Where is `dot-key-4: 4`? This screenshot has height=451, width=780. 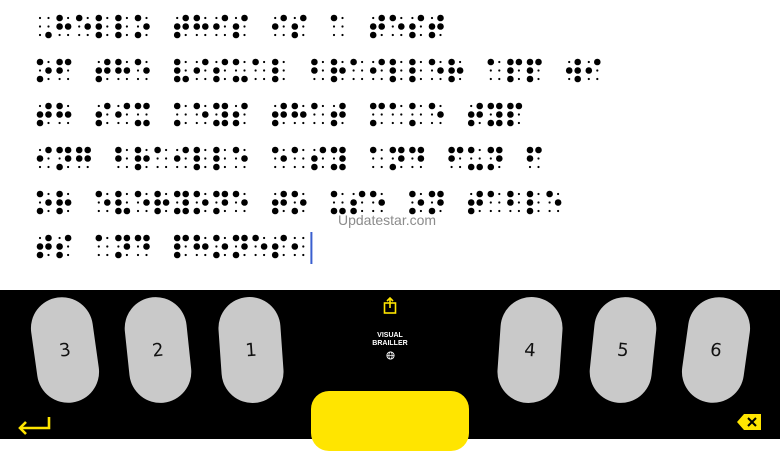 dot-key-4: 4 is located at coordinates (530, 350).